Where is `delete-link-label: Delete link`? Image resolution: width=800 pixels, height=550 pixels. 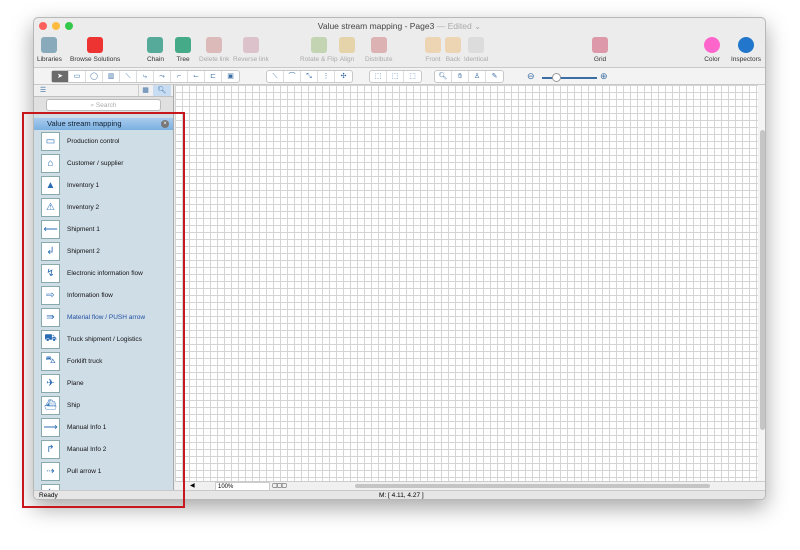
delete-link-label: Delete link is located at coordinates (214, 59).